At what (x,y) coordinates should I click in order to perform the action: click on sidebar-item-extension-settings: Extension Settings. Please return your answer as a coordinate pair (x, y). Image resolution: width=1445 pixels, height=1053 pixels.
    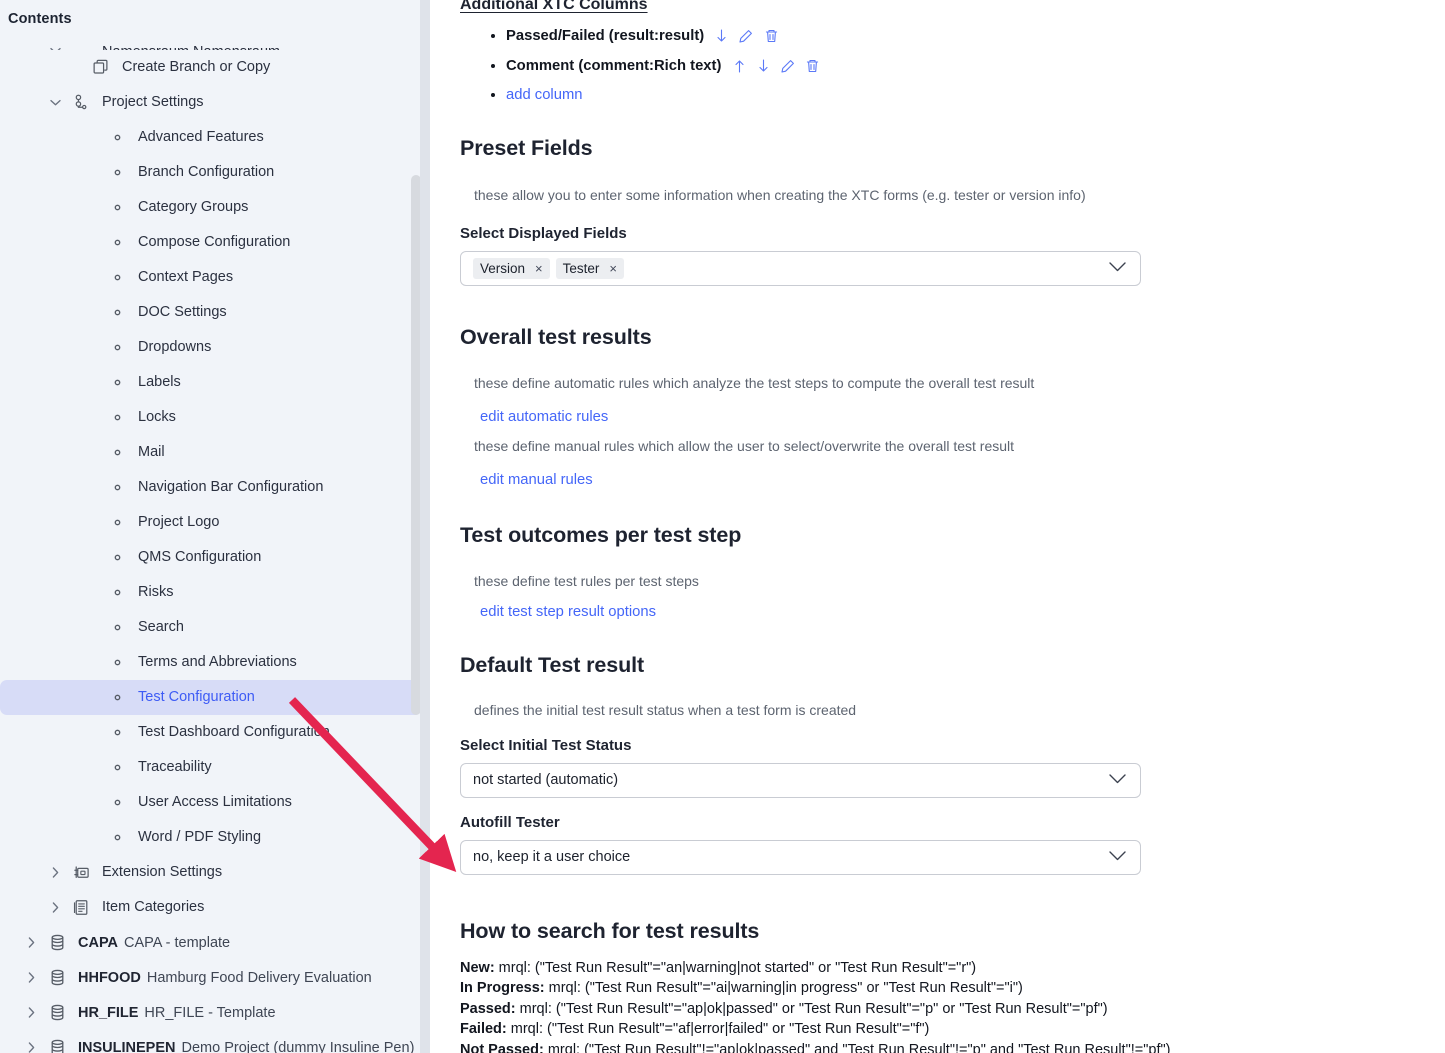
    Looking at the image, I should click on (215, 872).